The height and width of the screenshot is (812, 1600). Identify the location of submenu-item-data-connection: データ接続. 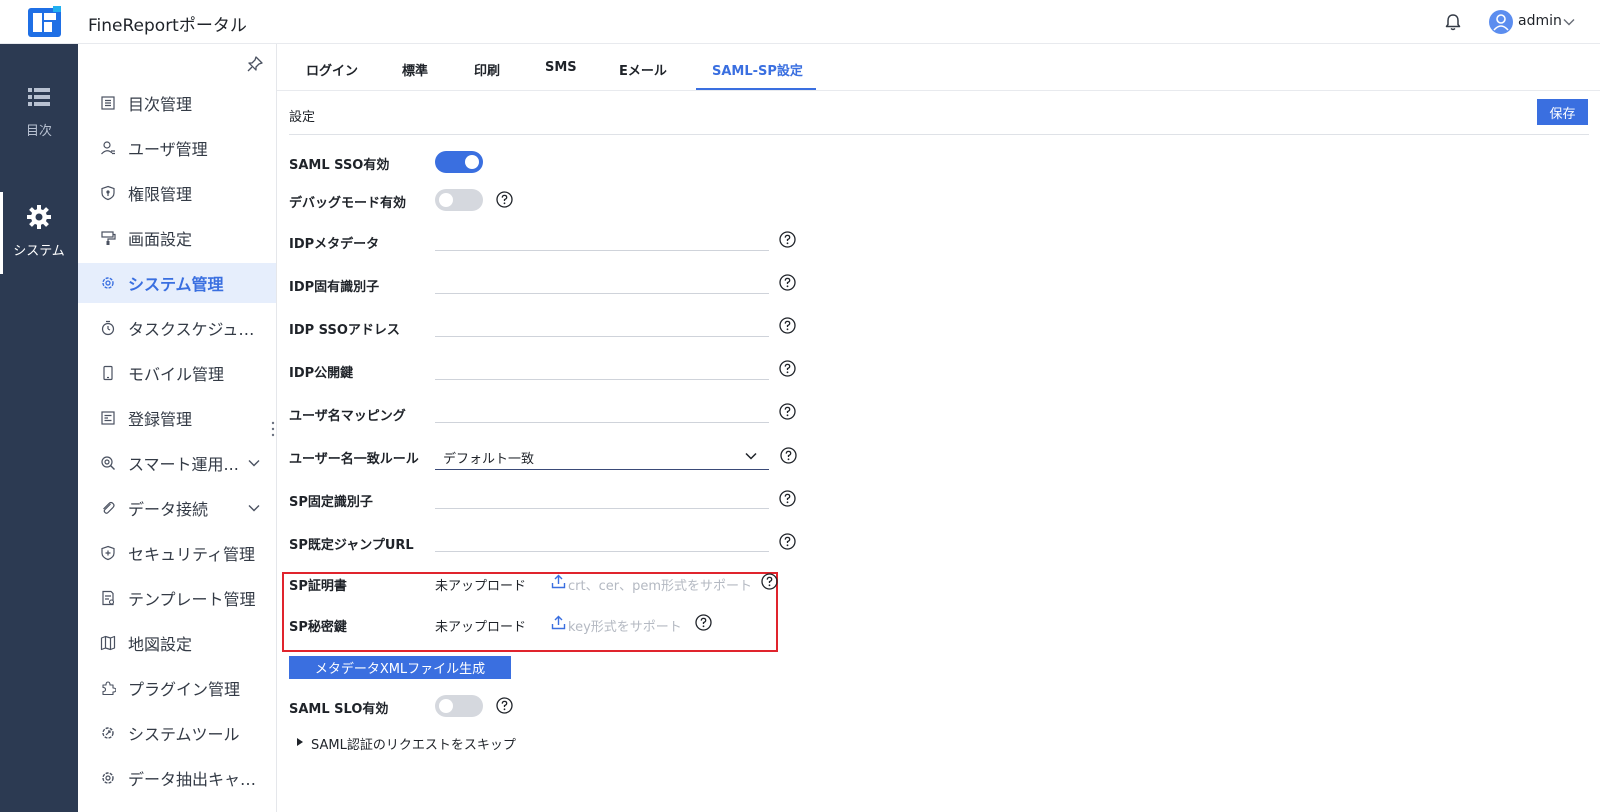
(177, 508).